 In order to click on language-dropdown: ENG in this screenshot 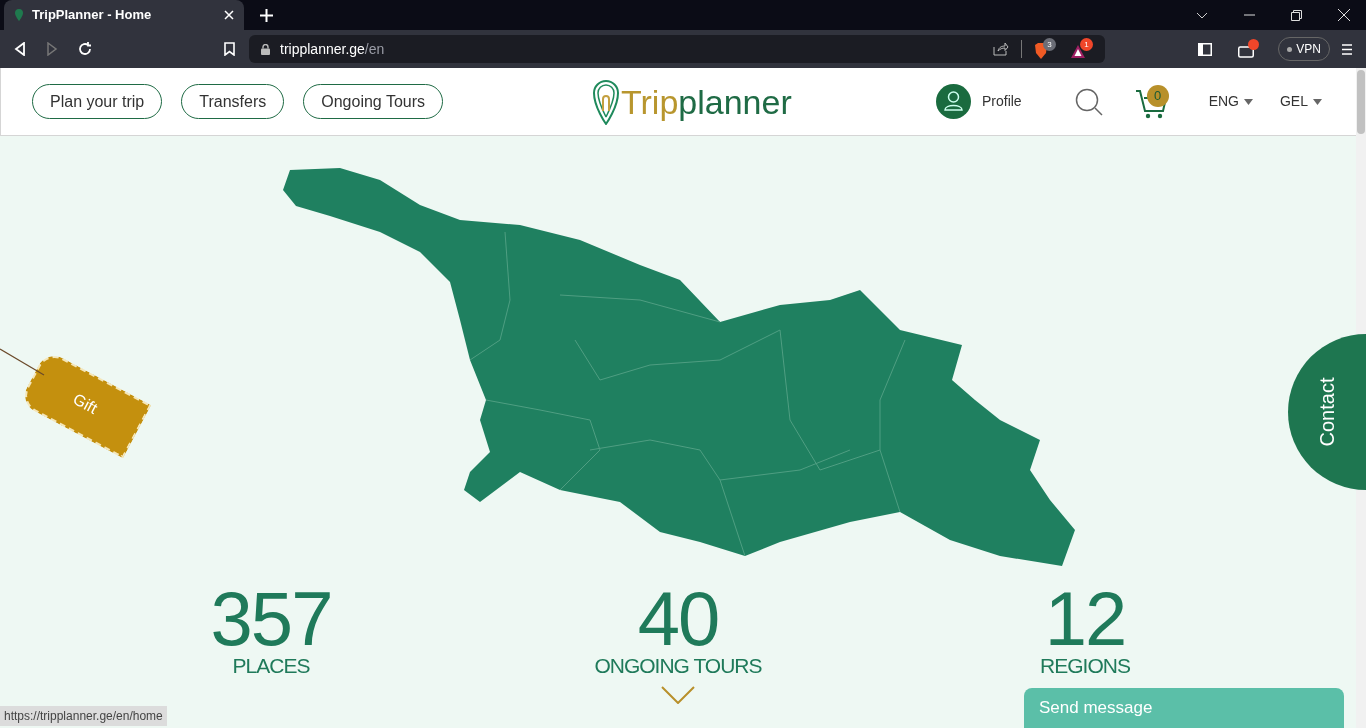, I will do `click(1230, 101)`.